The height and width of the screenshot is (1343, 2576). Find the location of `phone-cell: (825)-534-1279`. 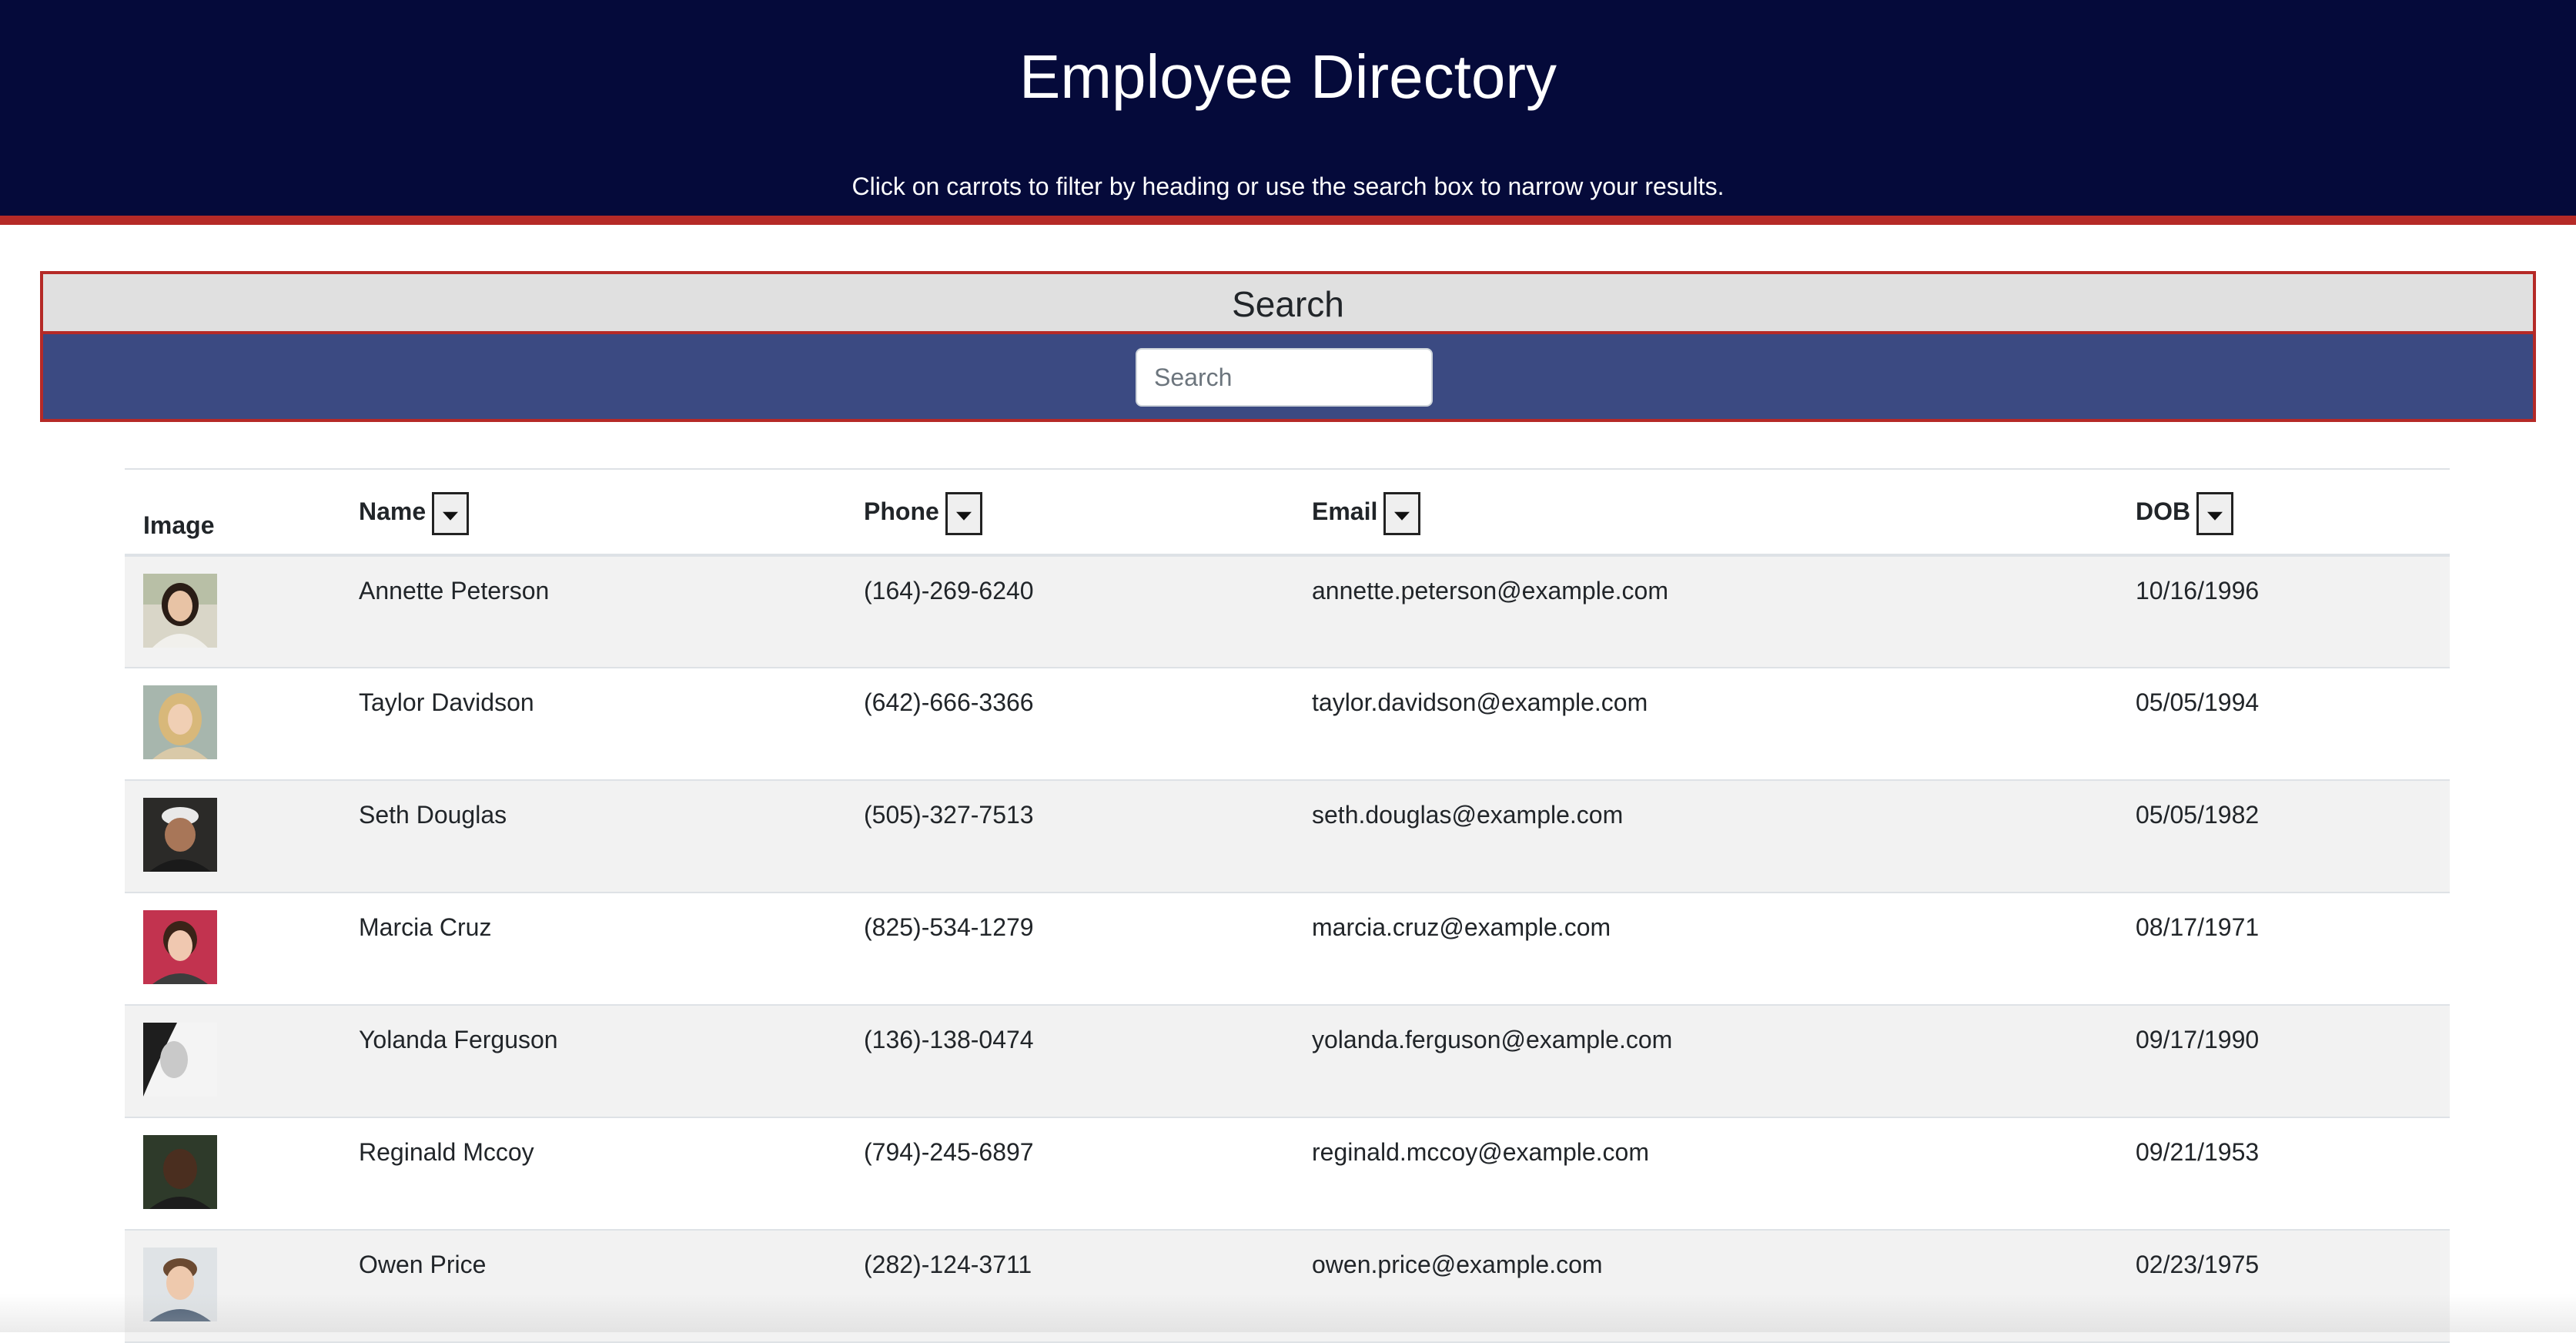

phone-cell: (825)-534-1279 is located at coordinates (1069, 949).